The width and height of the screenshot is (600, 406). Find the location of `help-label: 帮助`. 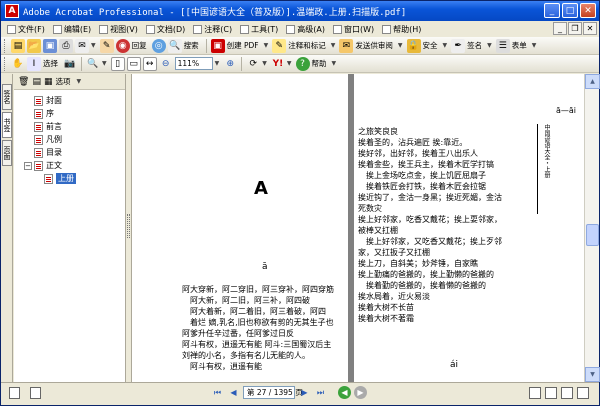

help-label: 帮助 is located at coordinates (319, 63).